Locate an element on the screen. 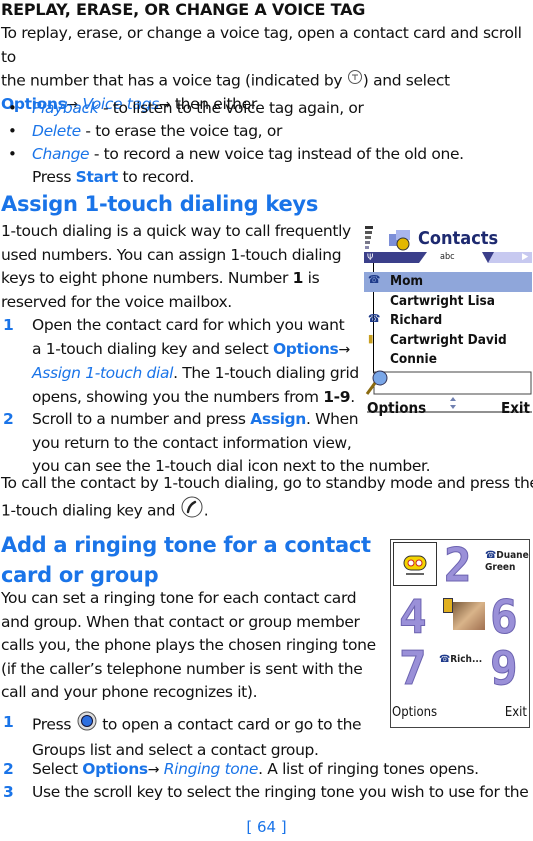 This screenshot has width=533, height=841. contact-row: Cartwright Lisa is located at coordinates (448, 302).